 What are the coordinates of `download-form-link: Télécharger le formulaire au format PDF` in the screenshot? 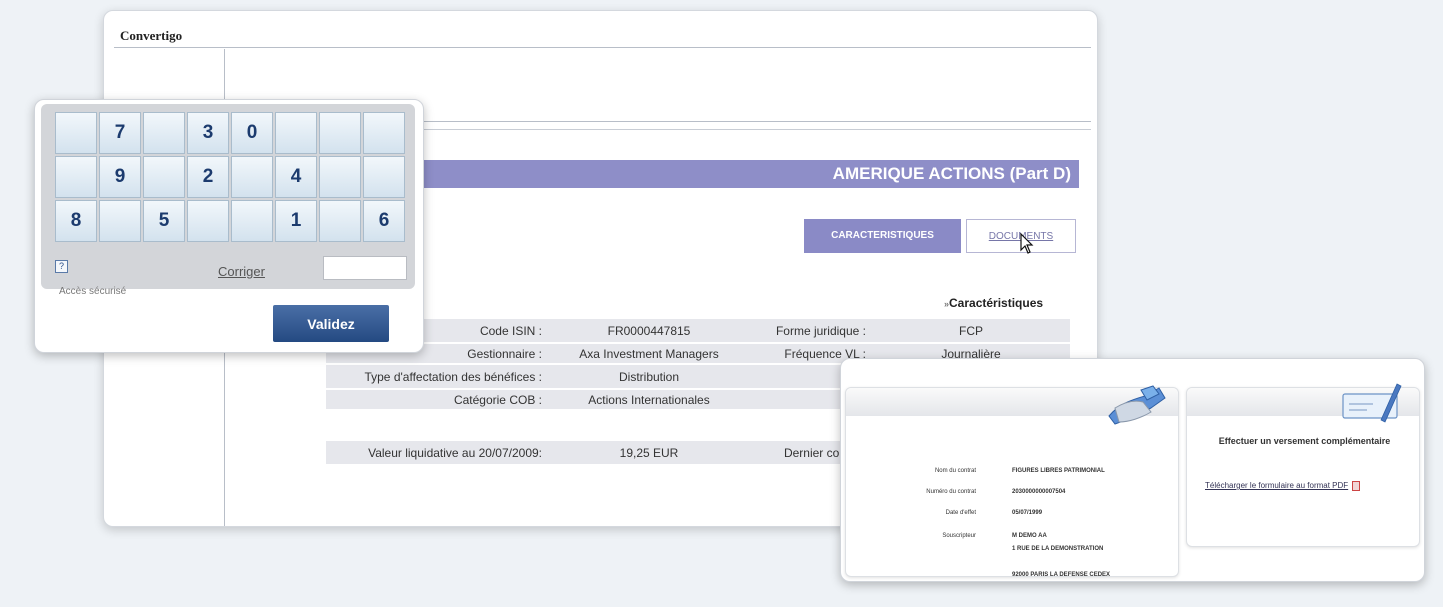 It's located at (1300, 486).